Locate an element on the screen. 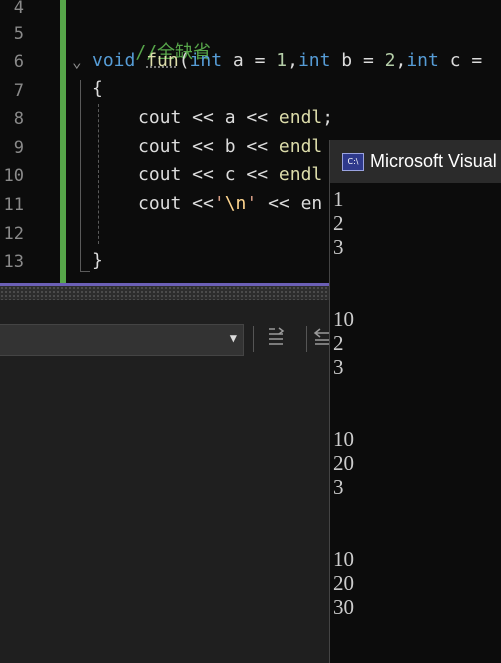 This screenshot has width=501, height=663. output-toolbar: ▼ is located at coordinates (165, 329).